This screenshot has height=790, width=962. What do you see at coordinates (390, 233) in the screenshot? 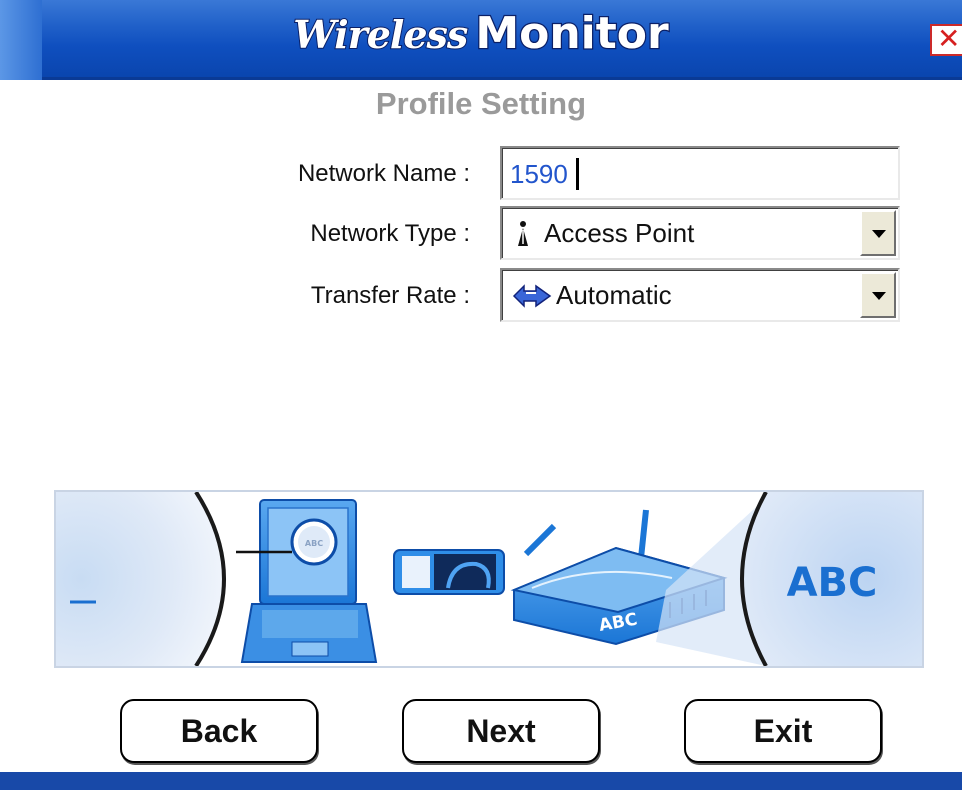
I see `network-type-label: Network Type :` at bounding box center [390, 233].